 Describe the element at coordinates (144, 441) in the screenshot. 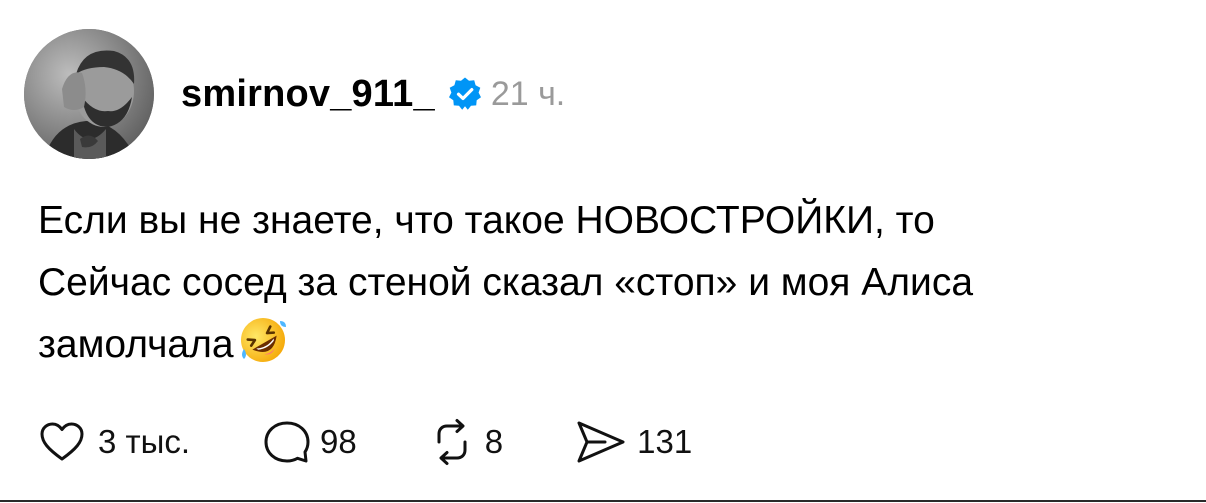

I see `like-count: 3 тыс.` at that location.